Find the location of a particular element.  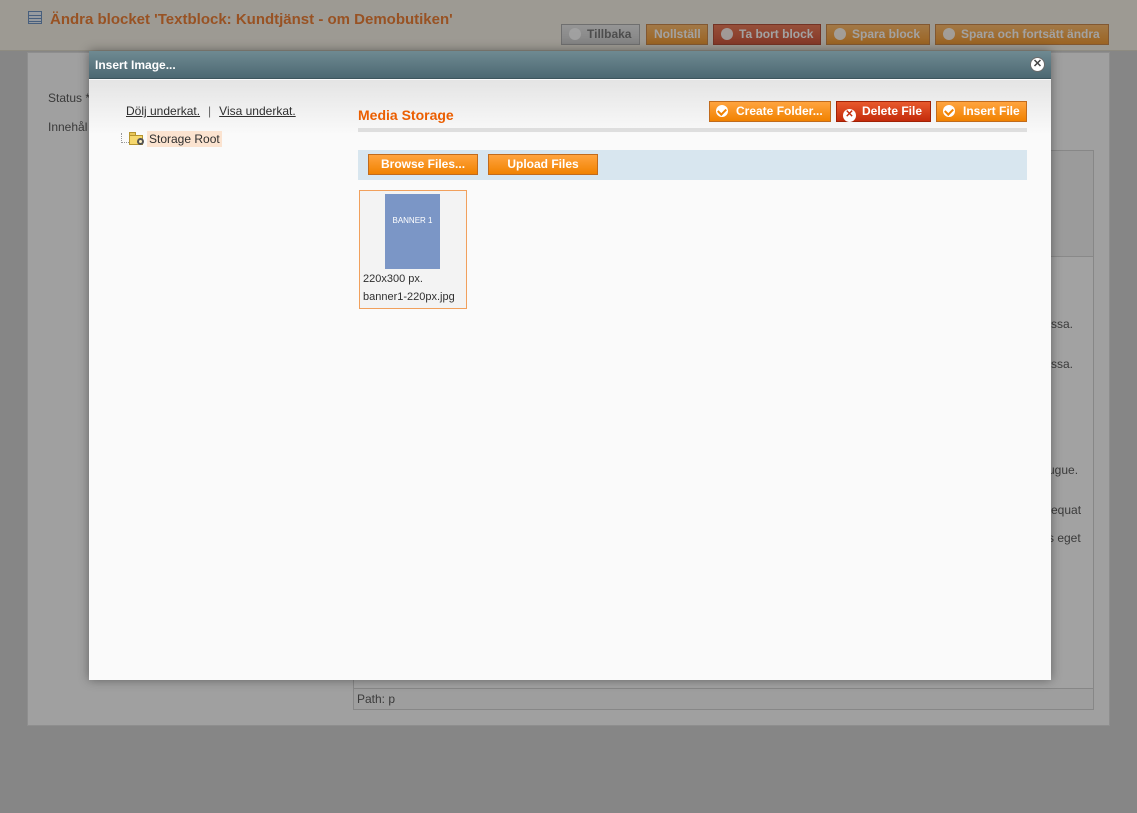

delete-file-button: ✕ Delete File is located at coordinates (883, 111).